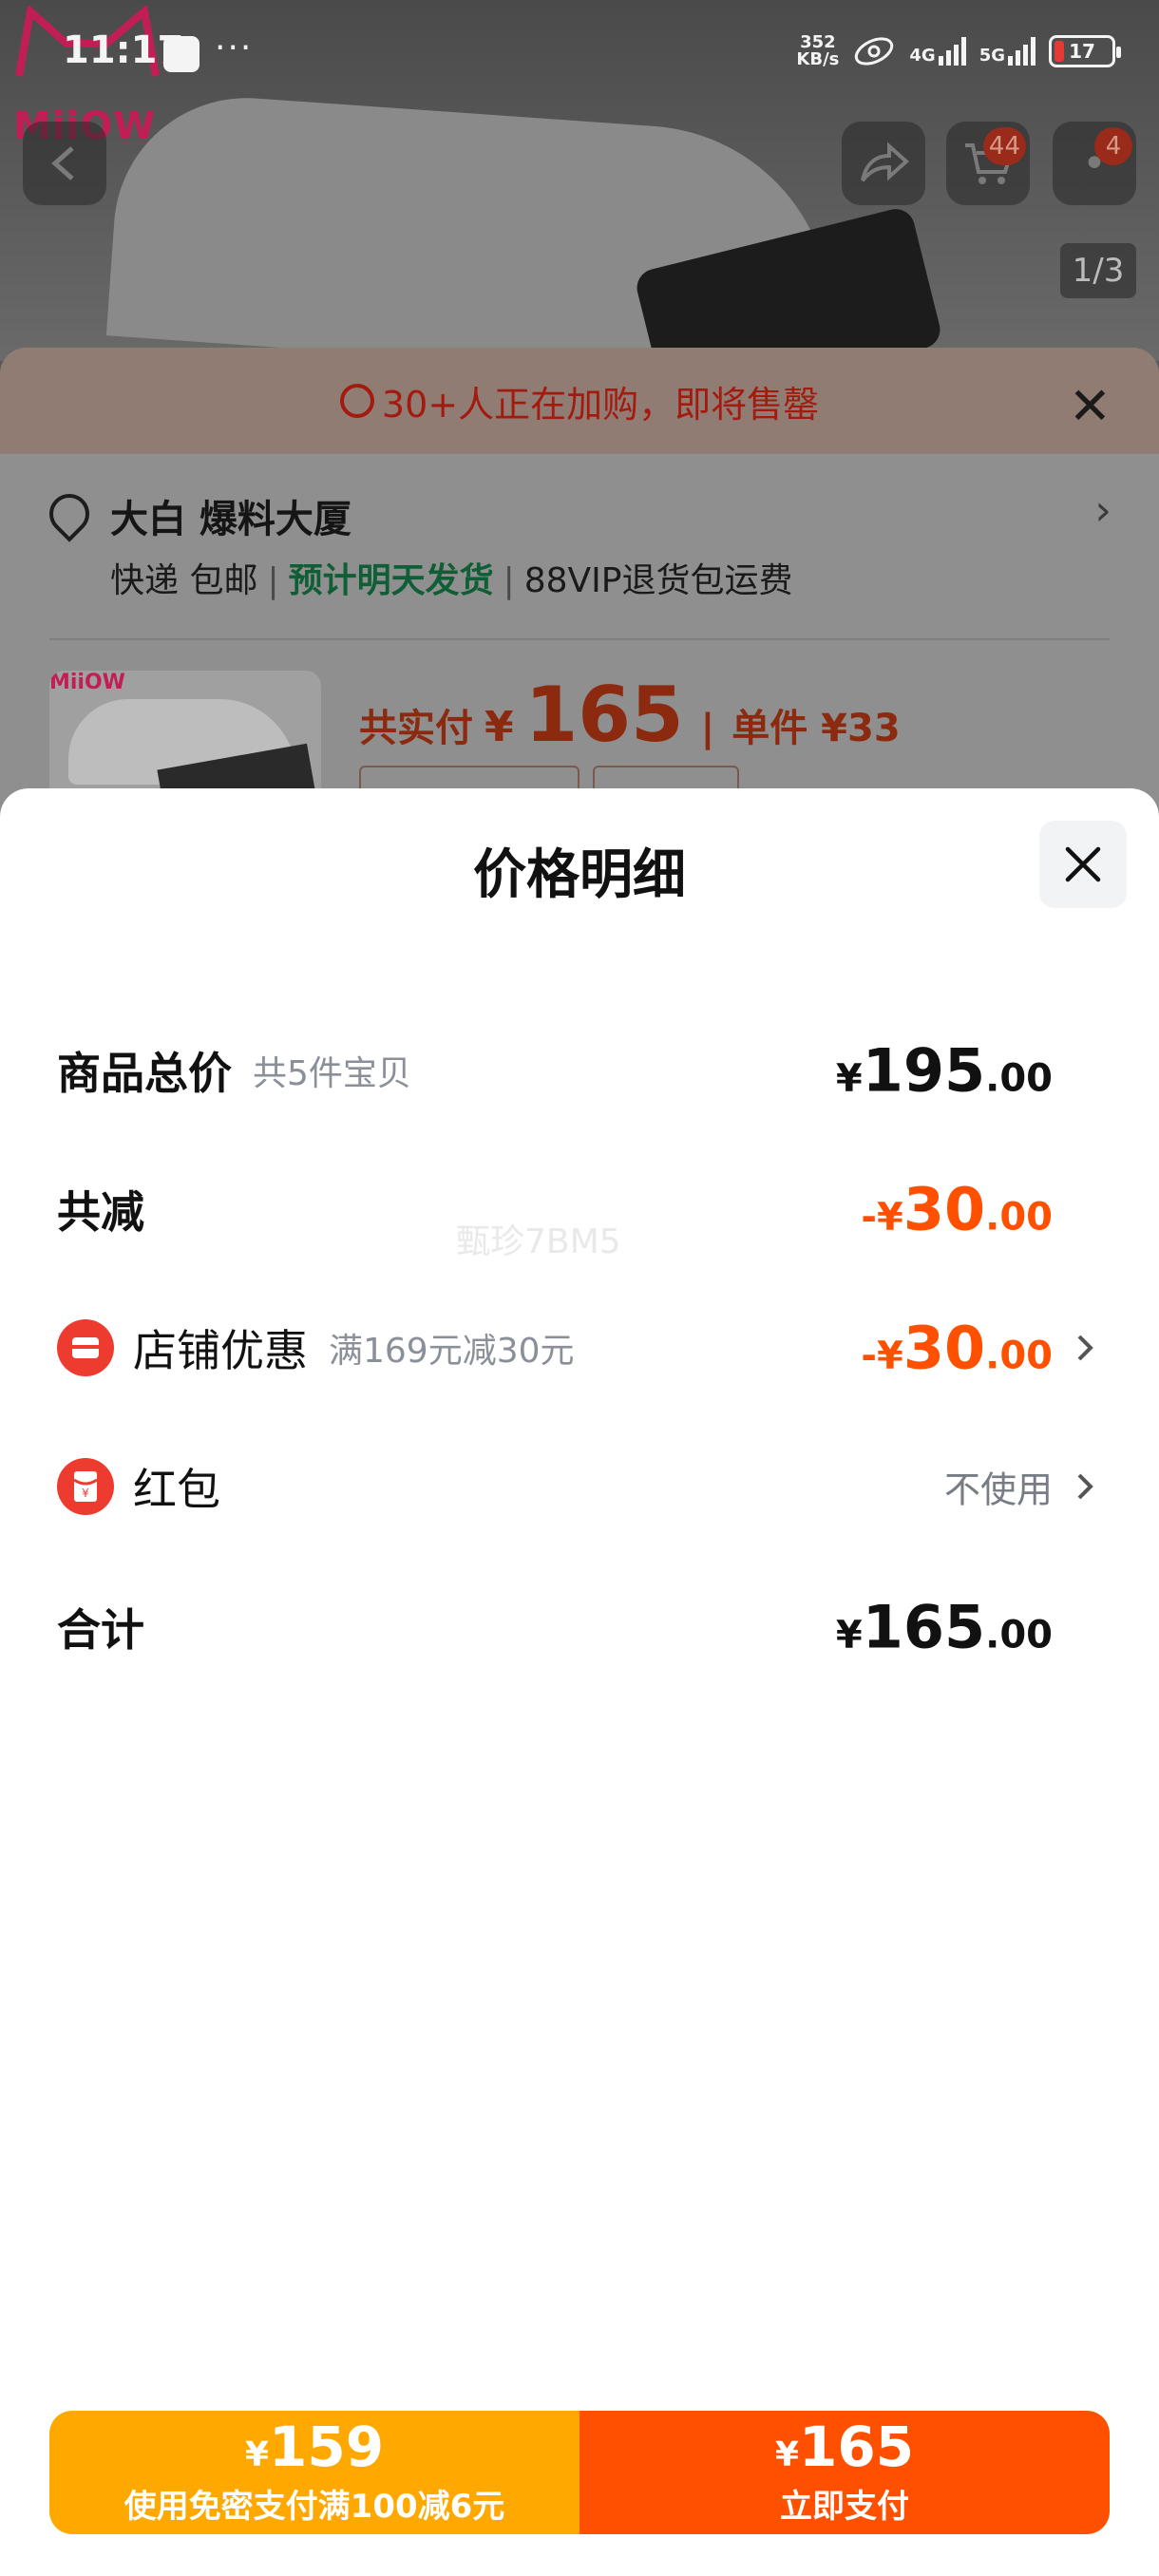  What do you see at coordinates (100, 1630) in the screenshot?
I see `grand-total-label: 合计` at bounding box center [100, 1630].